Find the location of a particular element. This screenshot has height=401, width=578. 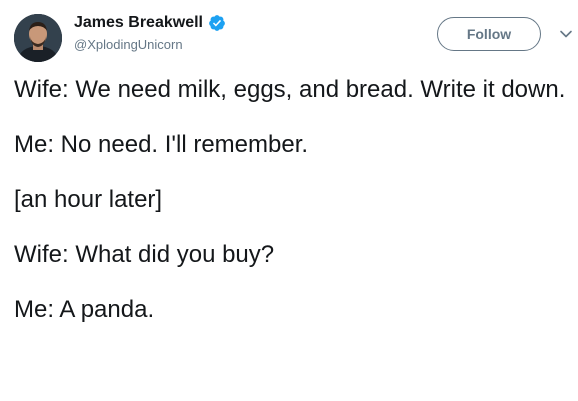

avatar is located at coordinates (38, 38).